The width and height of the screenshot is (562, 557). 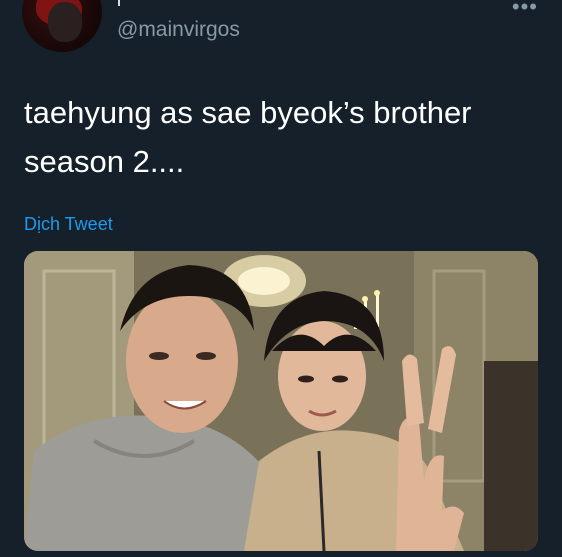 I want to click on translate-tweet-link: Dịch Tweet, so click(x=68, y=224).